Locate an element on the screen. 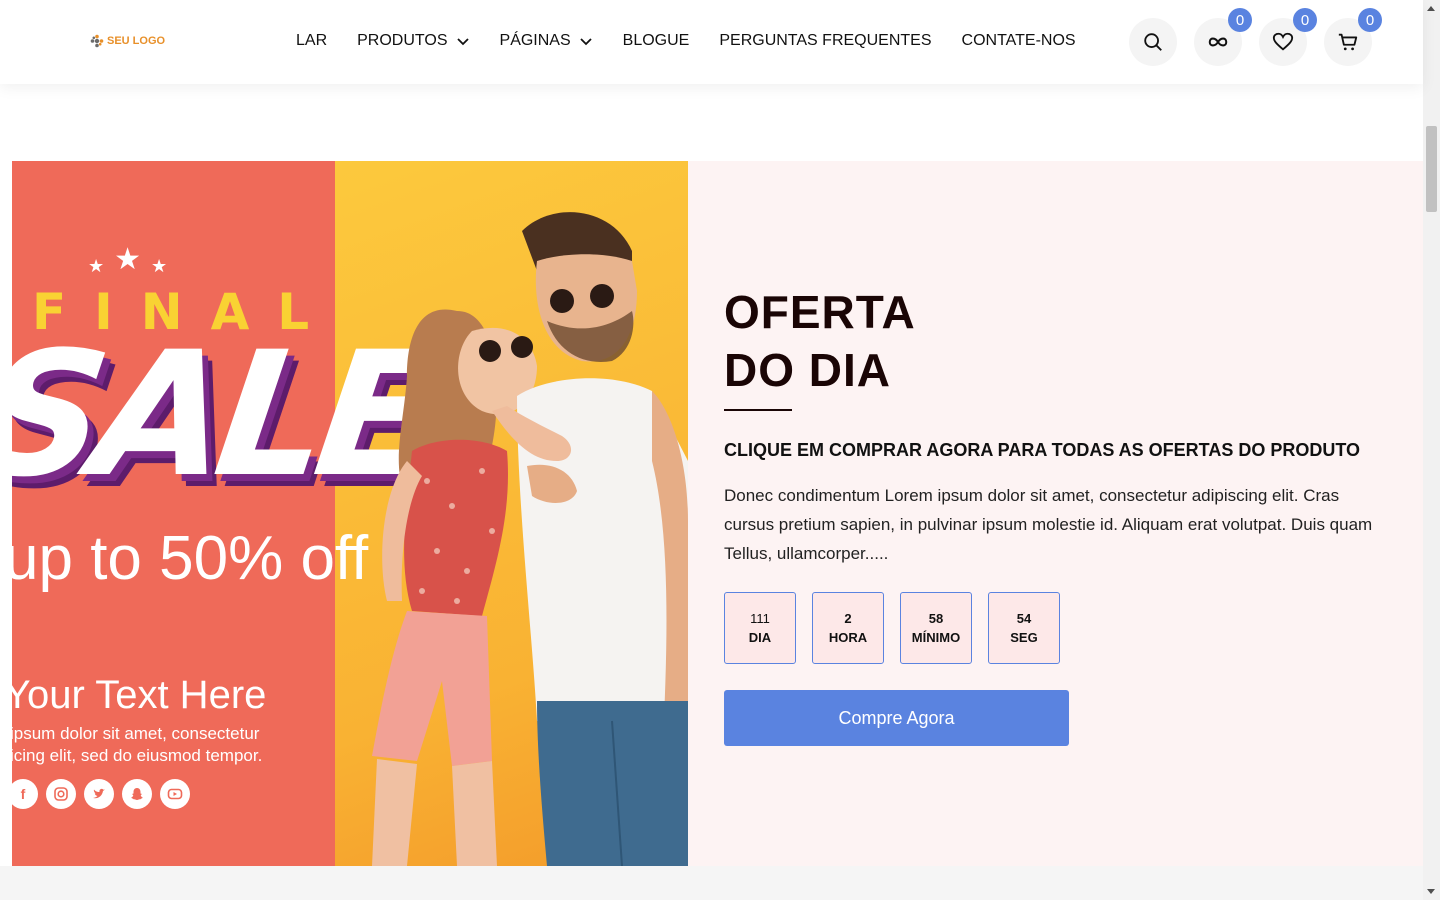 The width and height of the screenshot is (1440, 900). nav-label: LAR is located at coordinates (312, 40).